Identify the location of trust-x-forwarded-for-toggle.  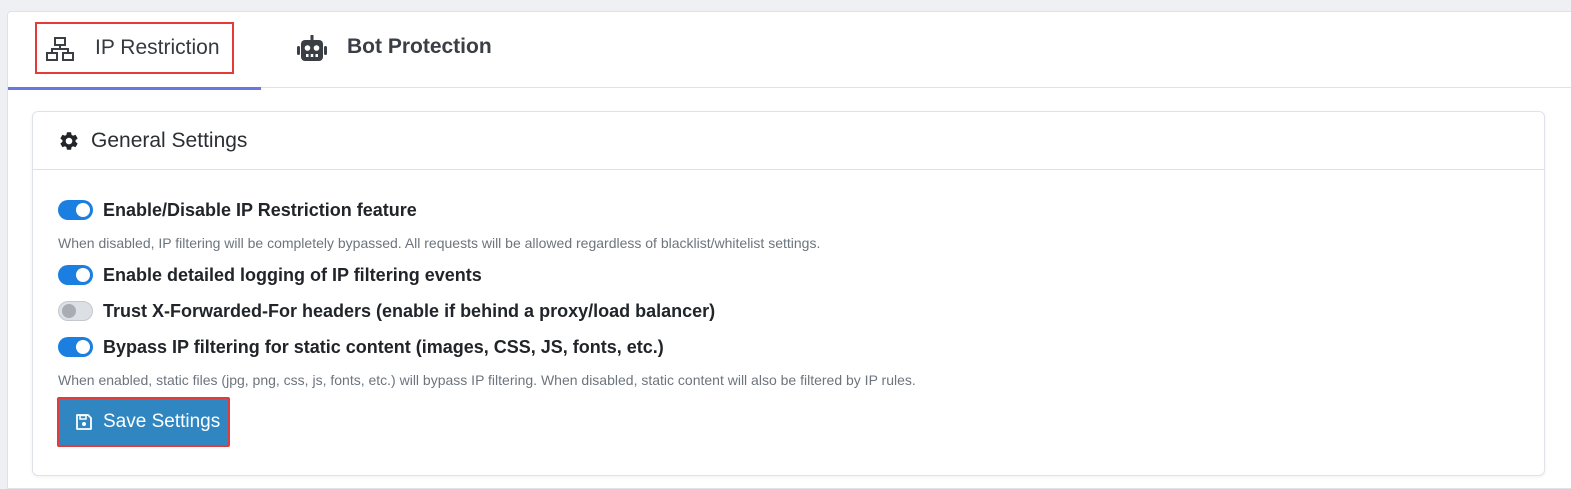
(75, 311).